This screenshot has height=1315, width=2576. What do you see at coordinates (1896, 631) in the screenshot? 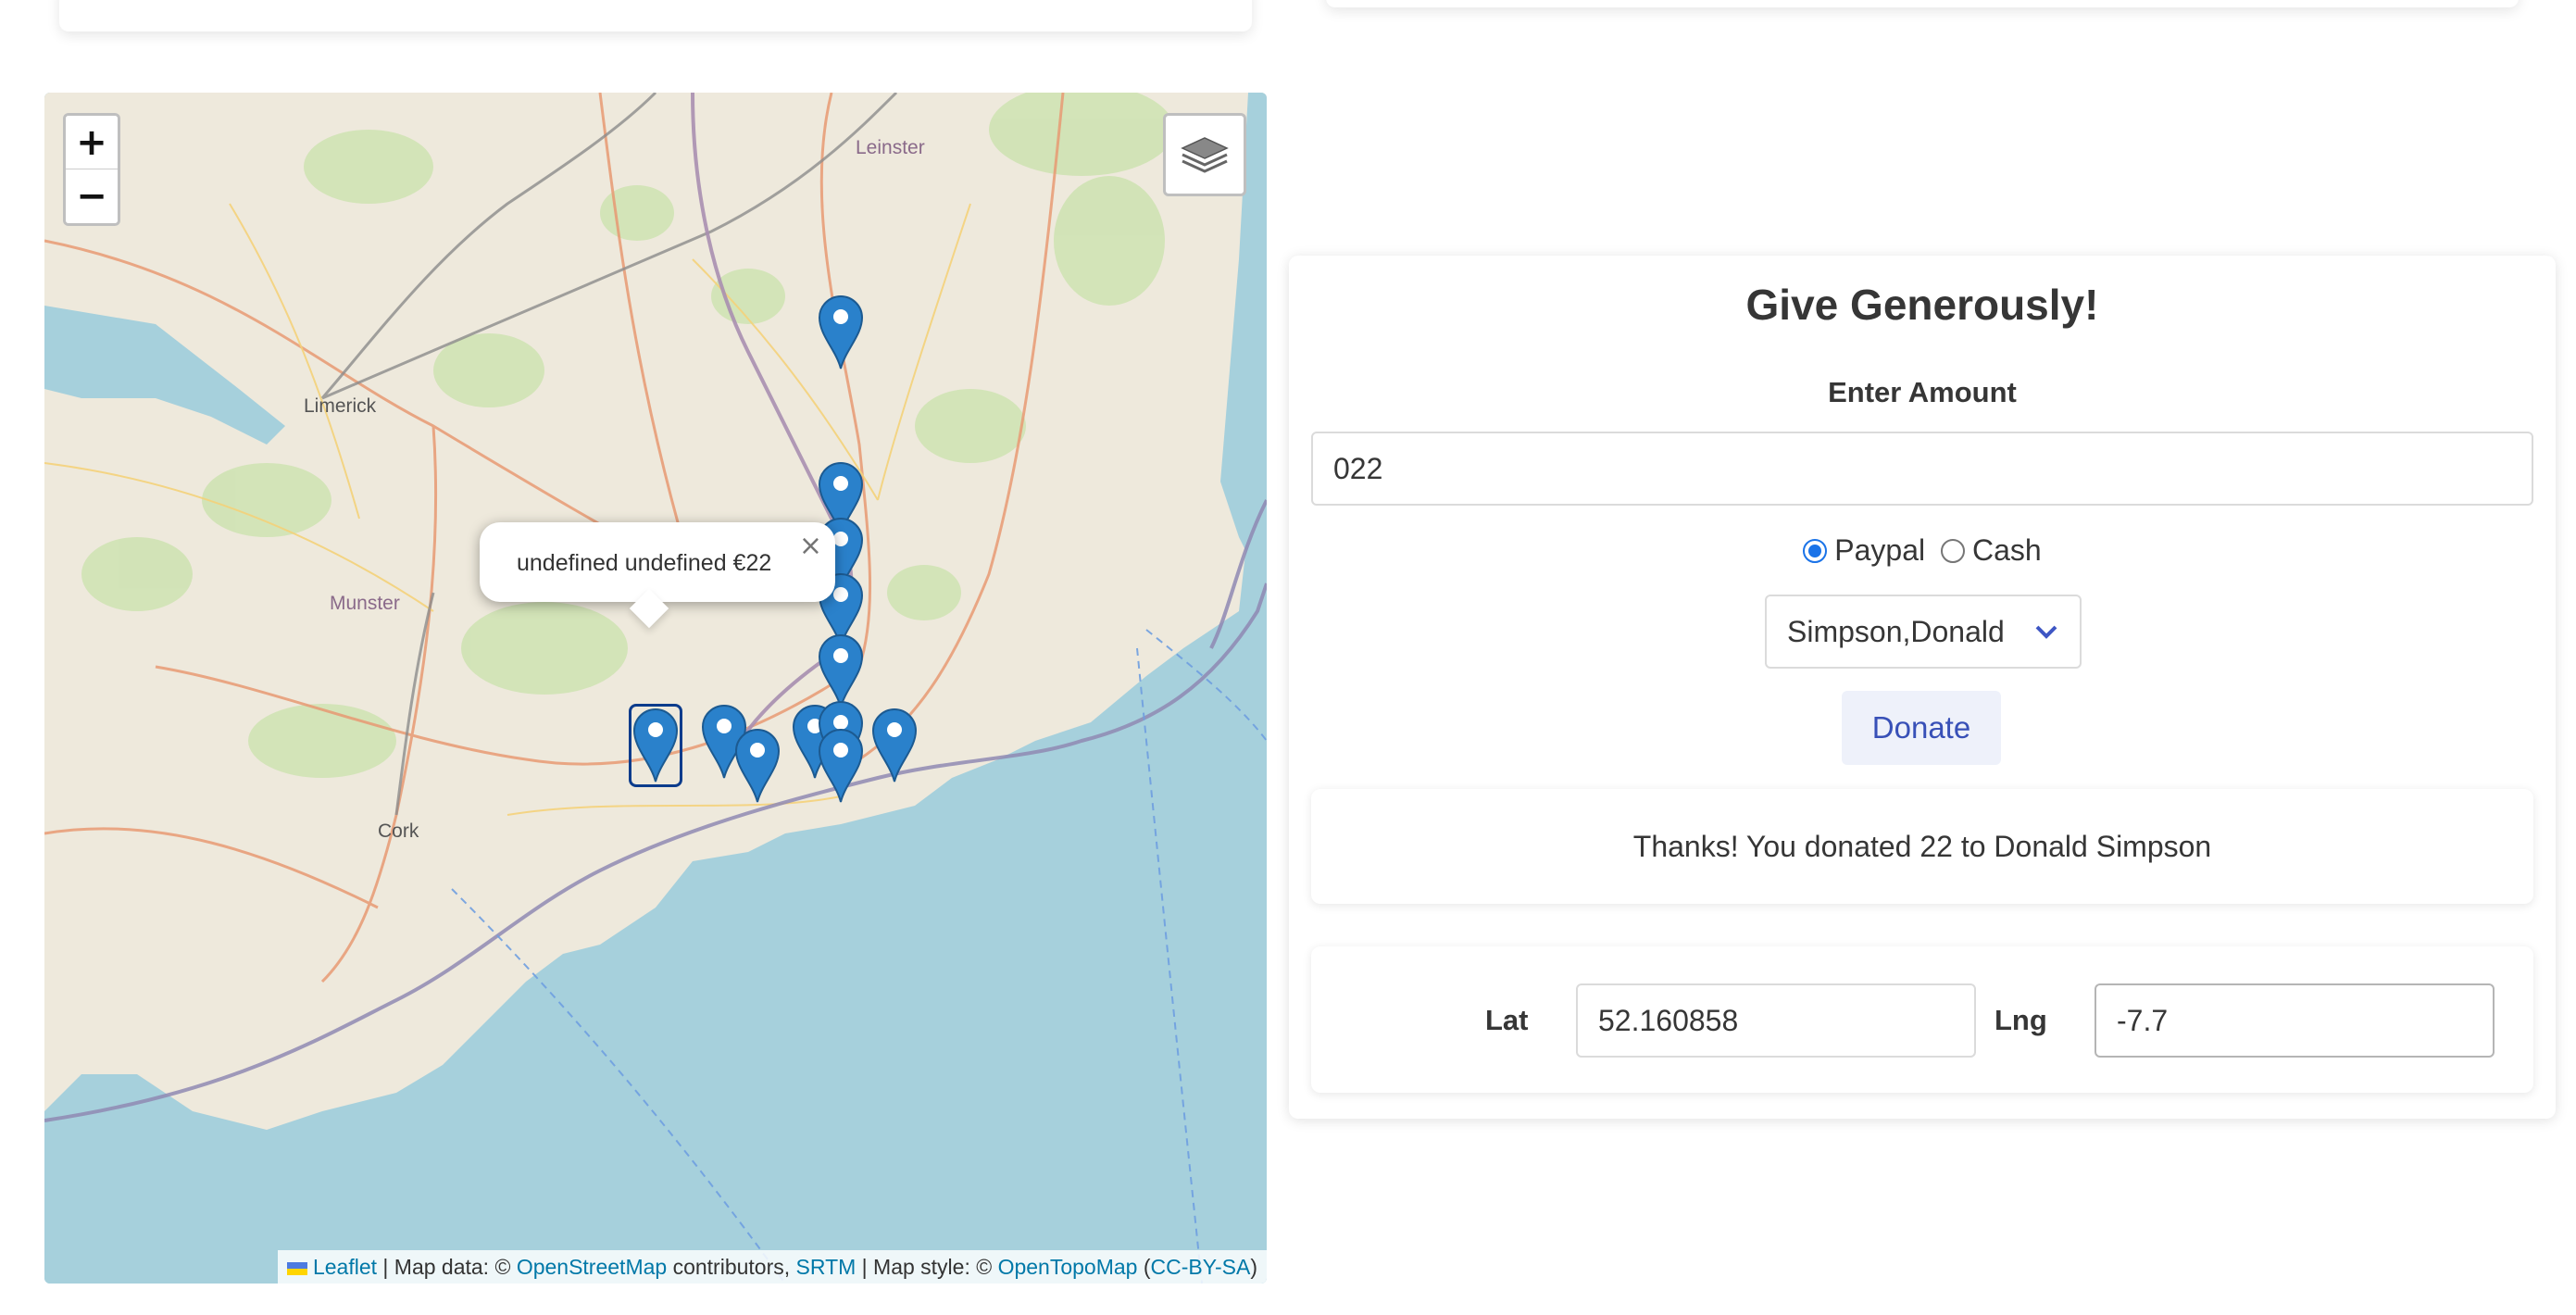
I see `candidate-select-value: Simpson,Donald` at bounding box center [1896, 631].